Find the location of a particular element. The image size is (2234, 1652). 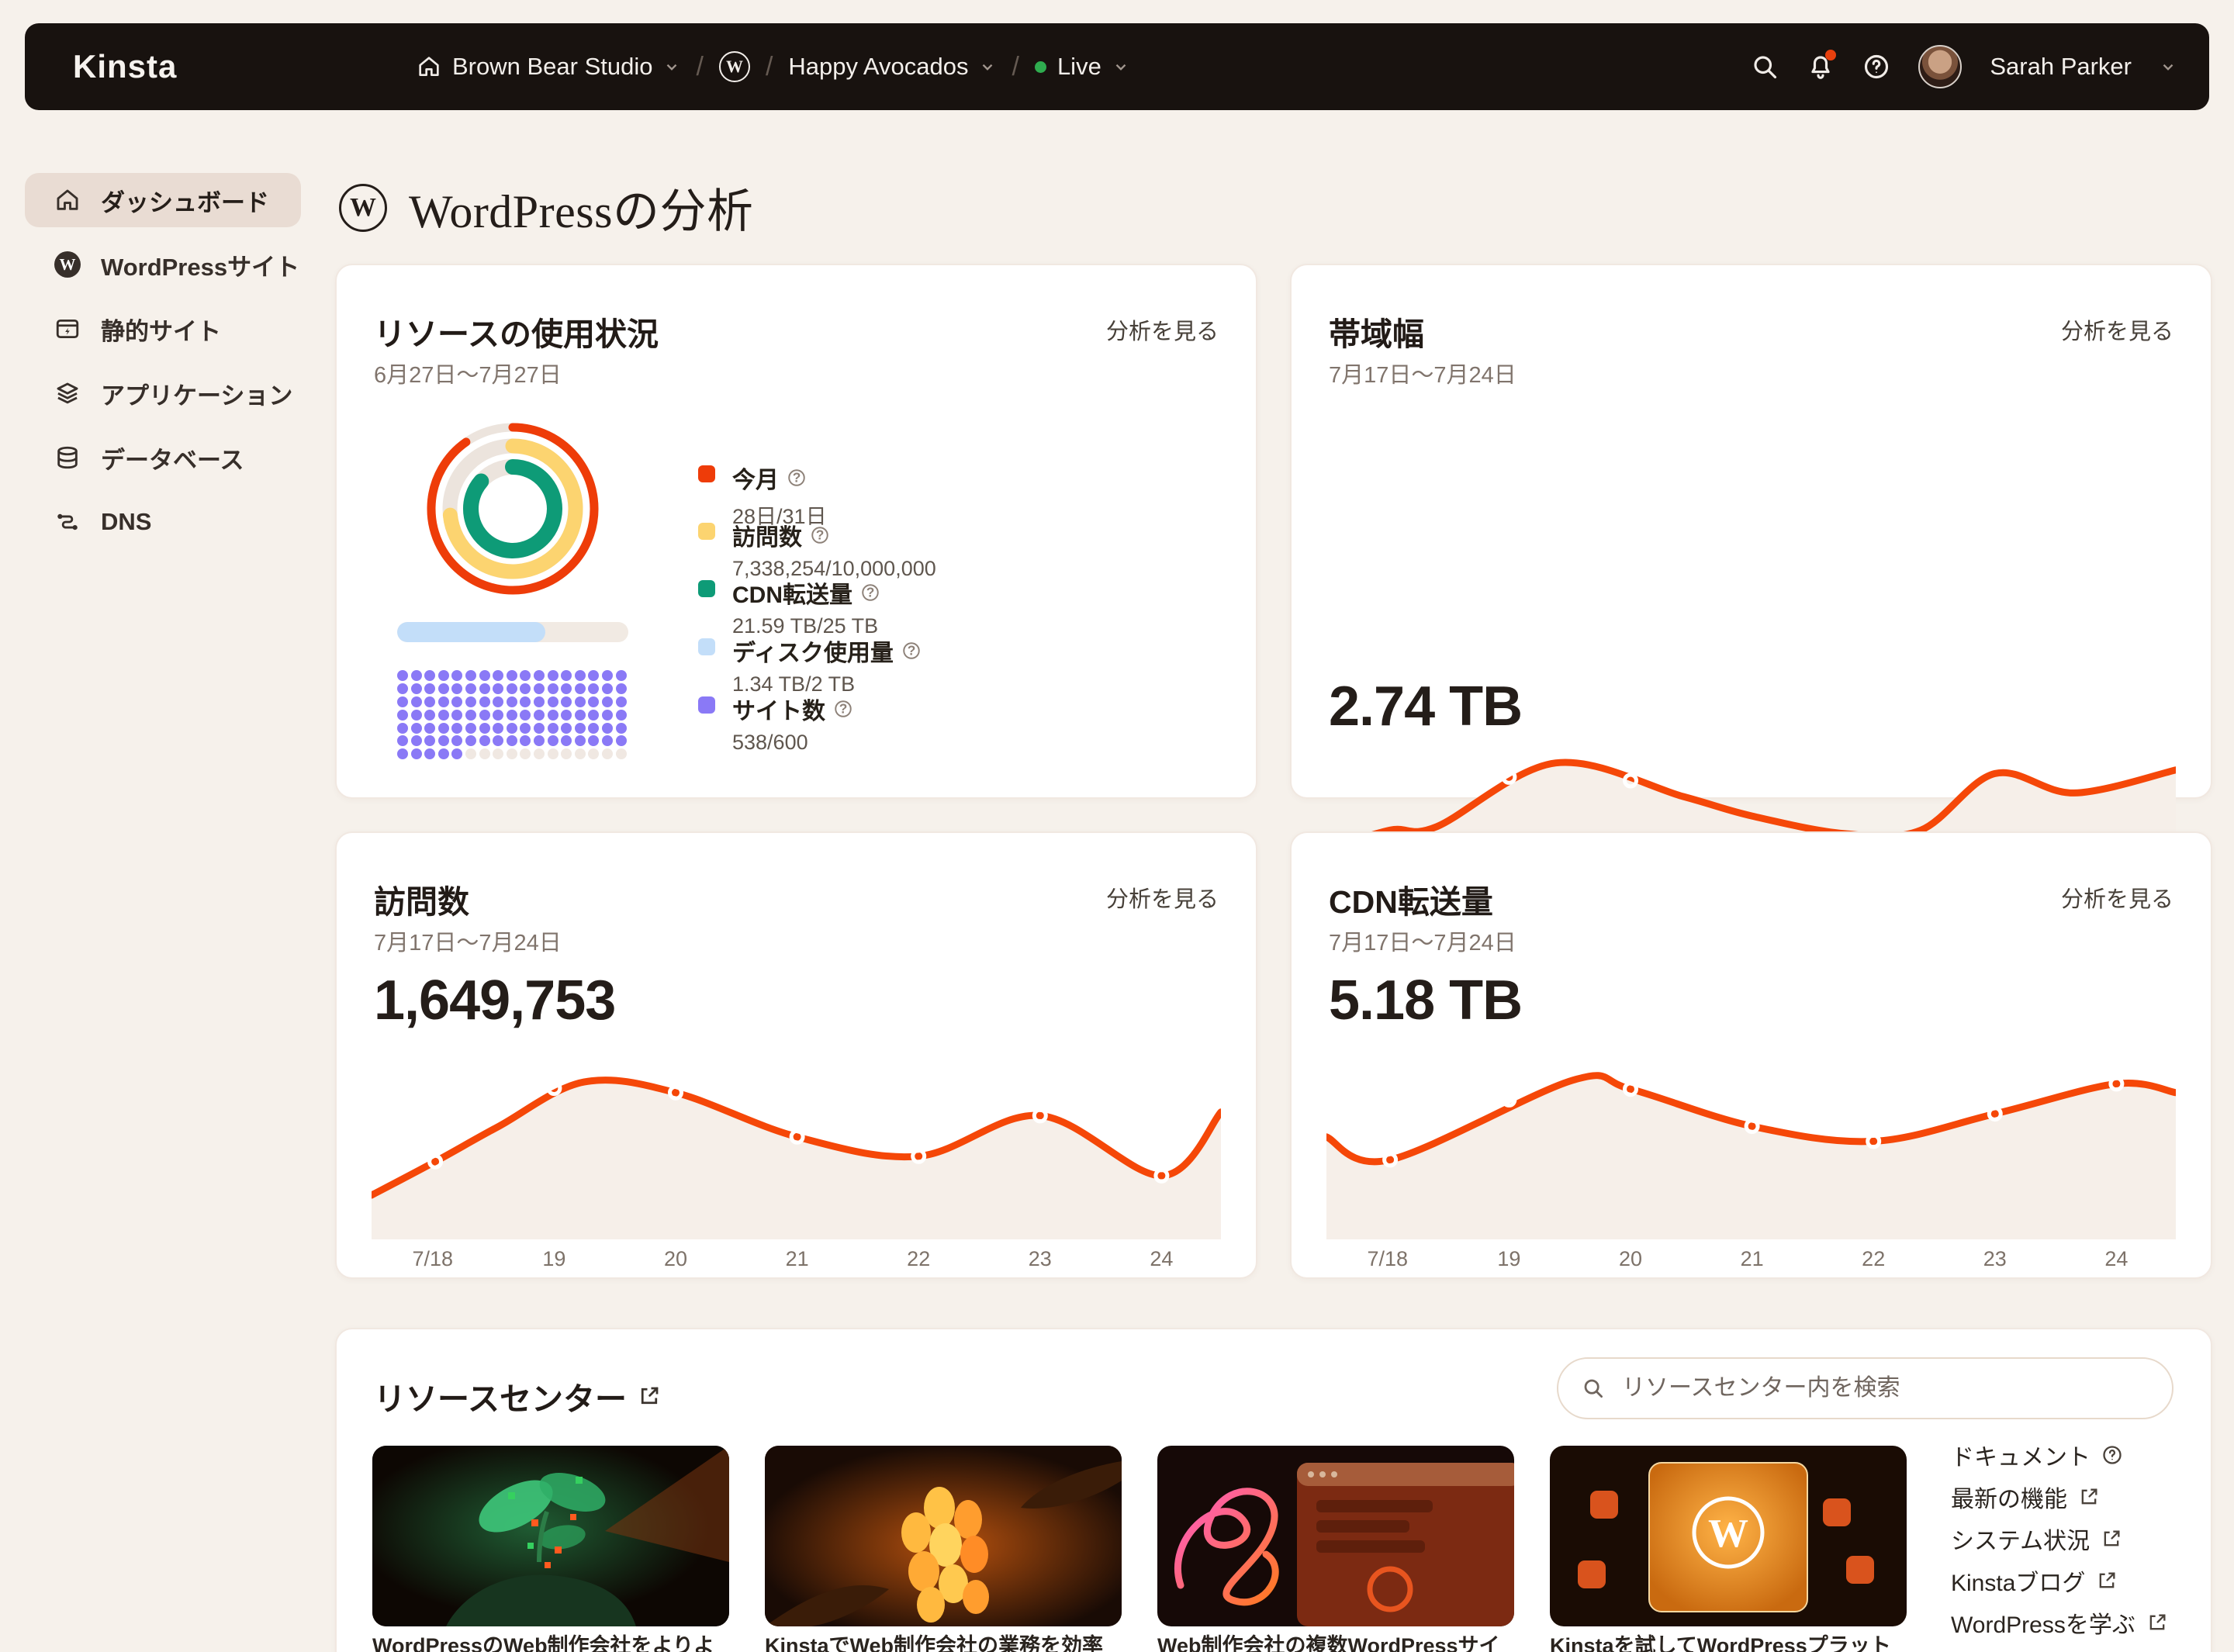

resource-links: ドキュメント最新の機能システム状況 Kinstaブログ WordPressを学ぶ is located at coordinates (2059, 1539).